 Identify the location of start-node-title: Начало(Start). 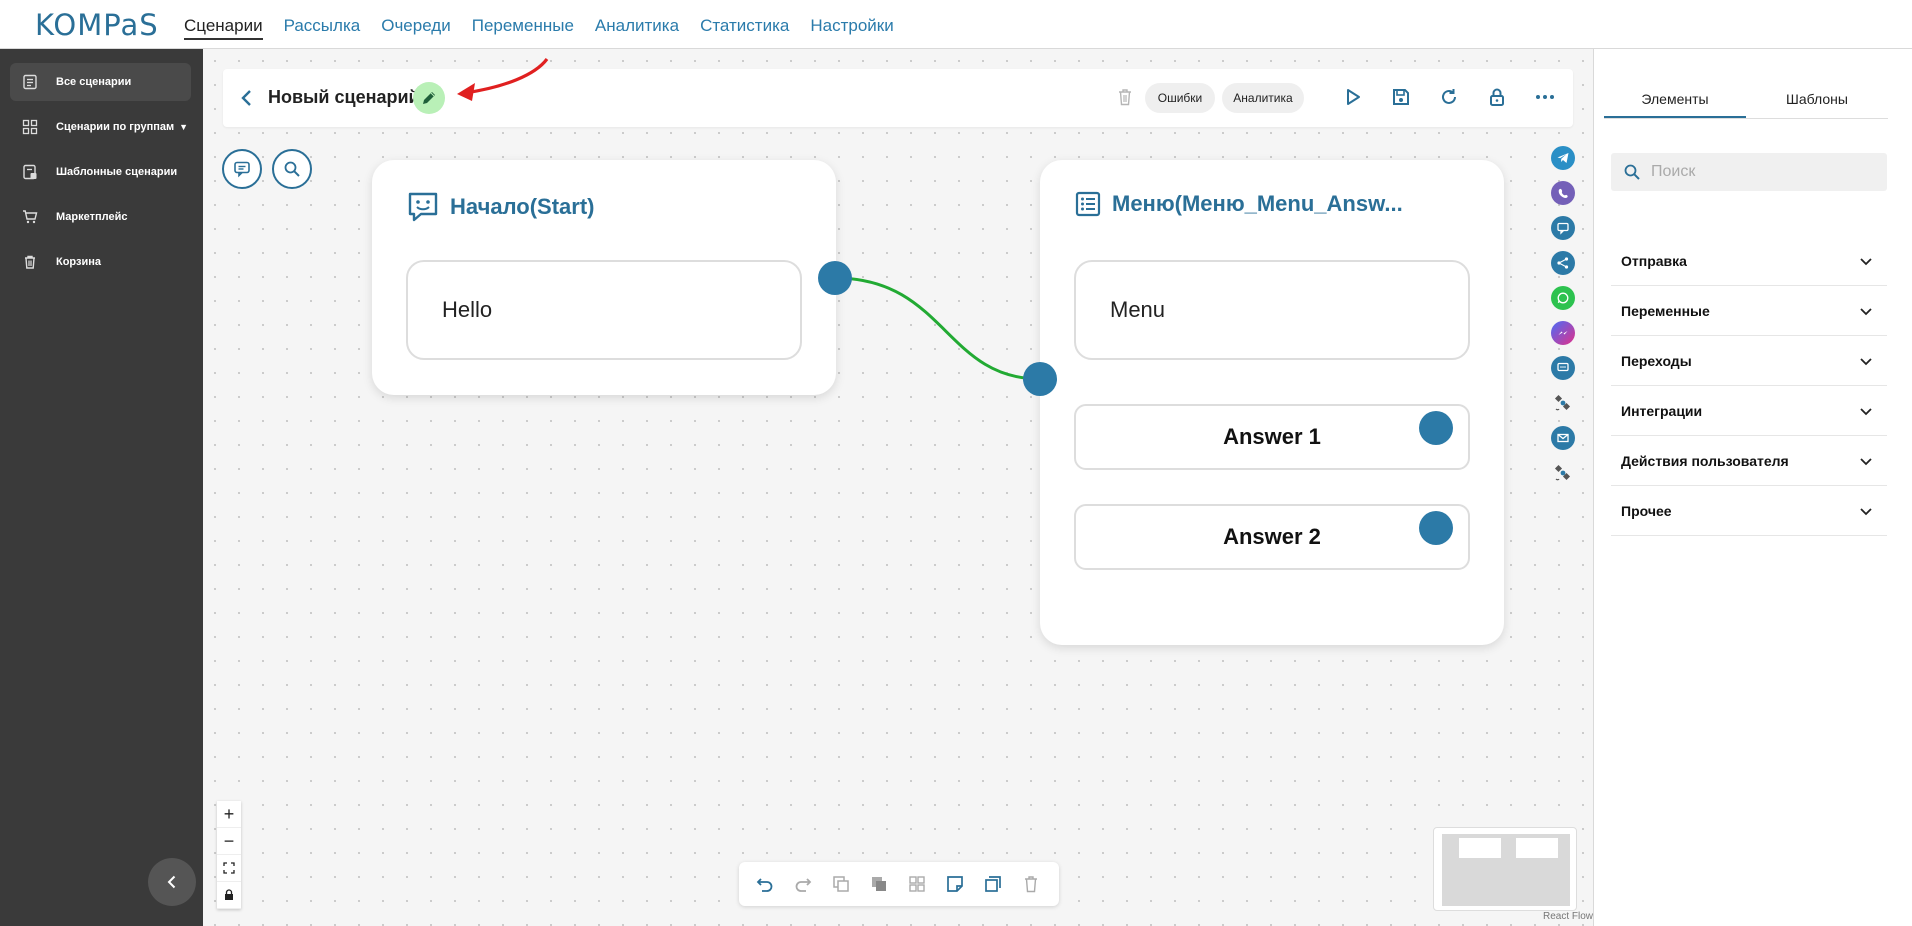
(500, 207).